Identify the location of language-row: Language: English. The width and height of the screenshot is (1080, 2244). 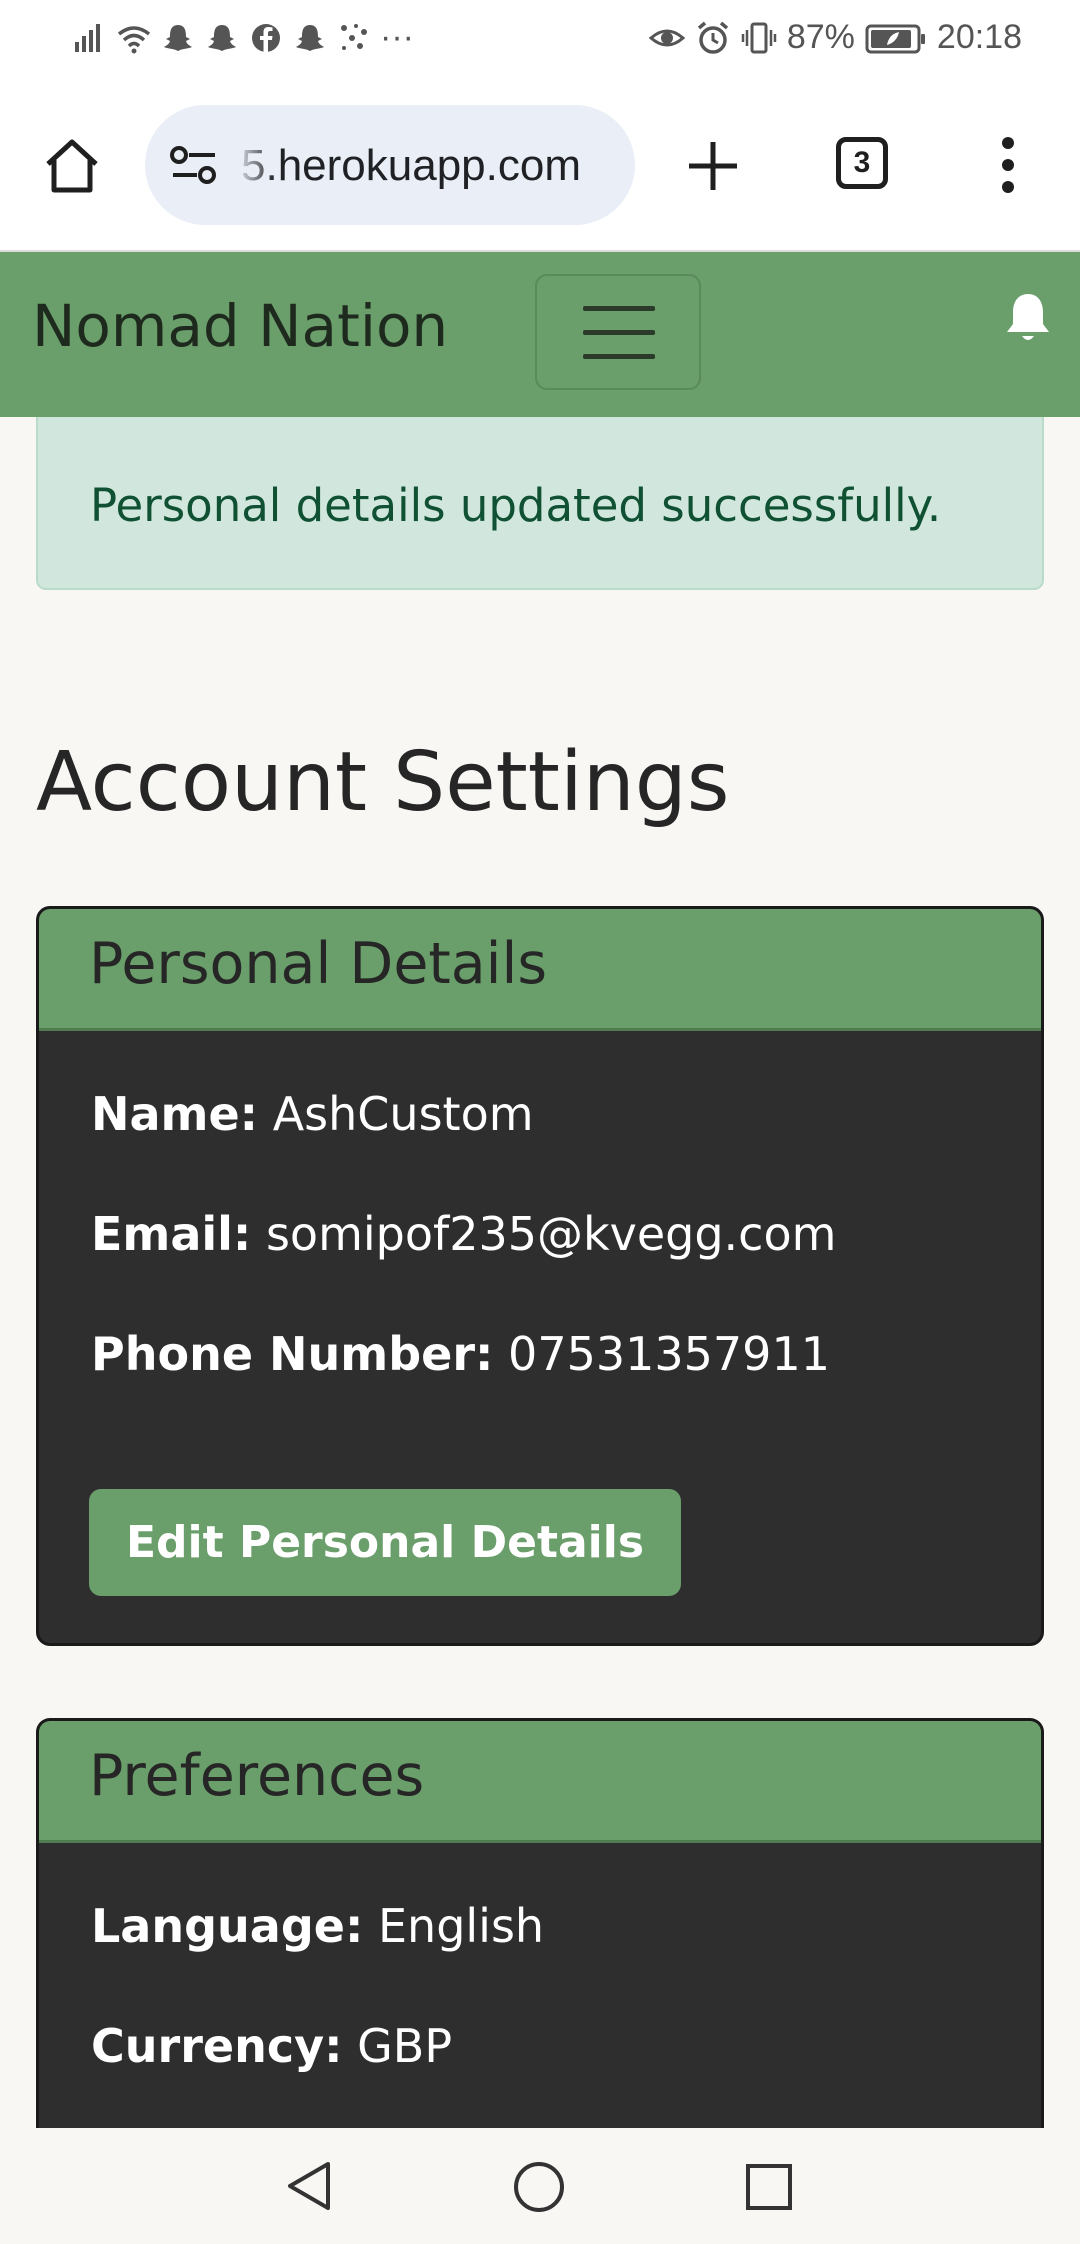
(317, 1926).